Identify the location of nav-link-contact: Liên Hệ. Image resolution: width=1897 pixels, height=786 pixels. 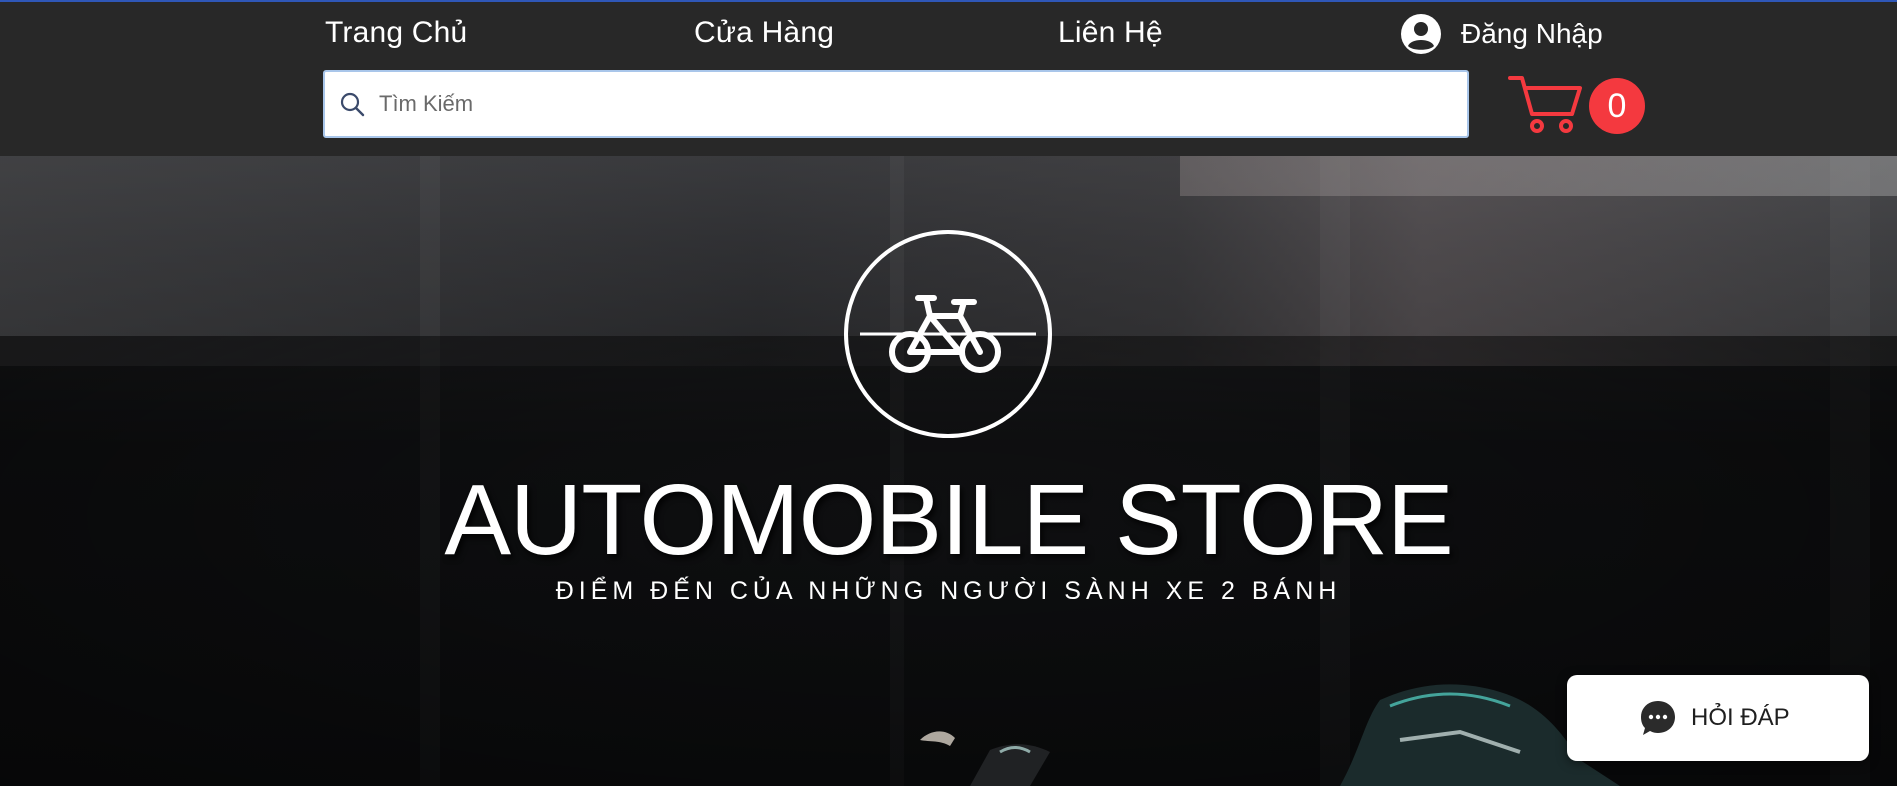
(1110, 33).